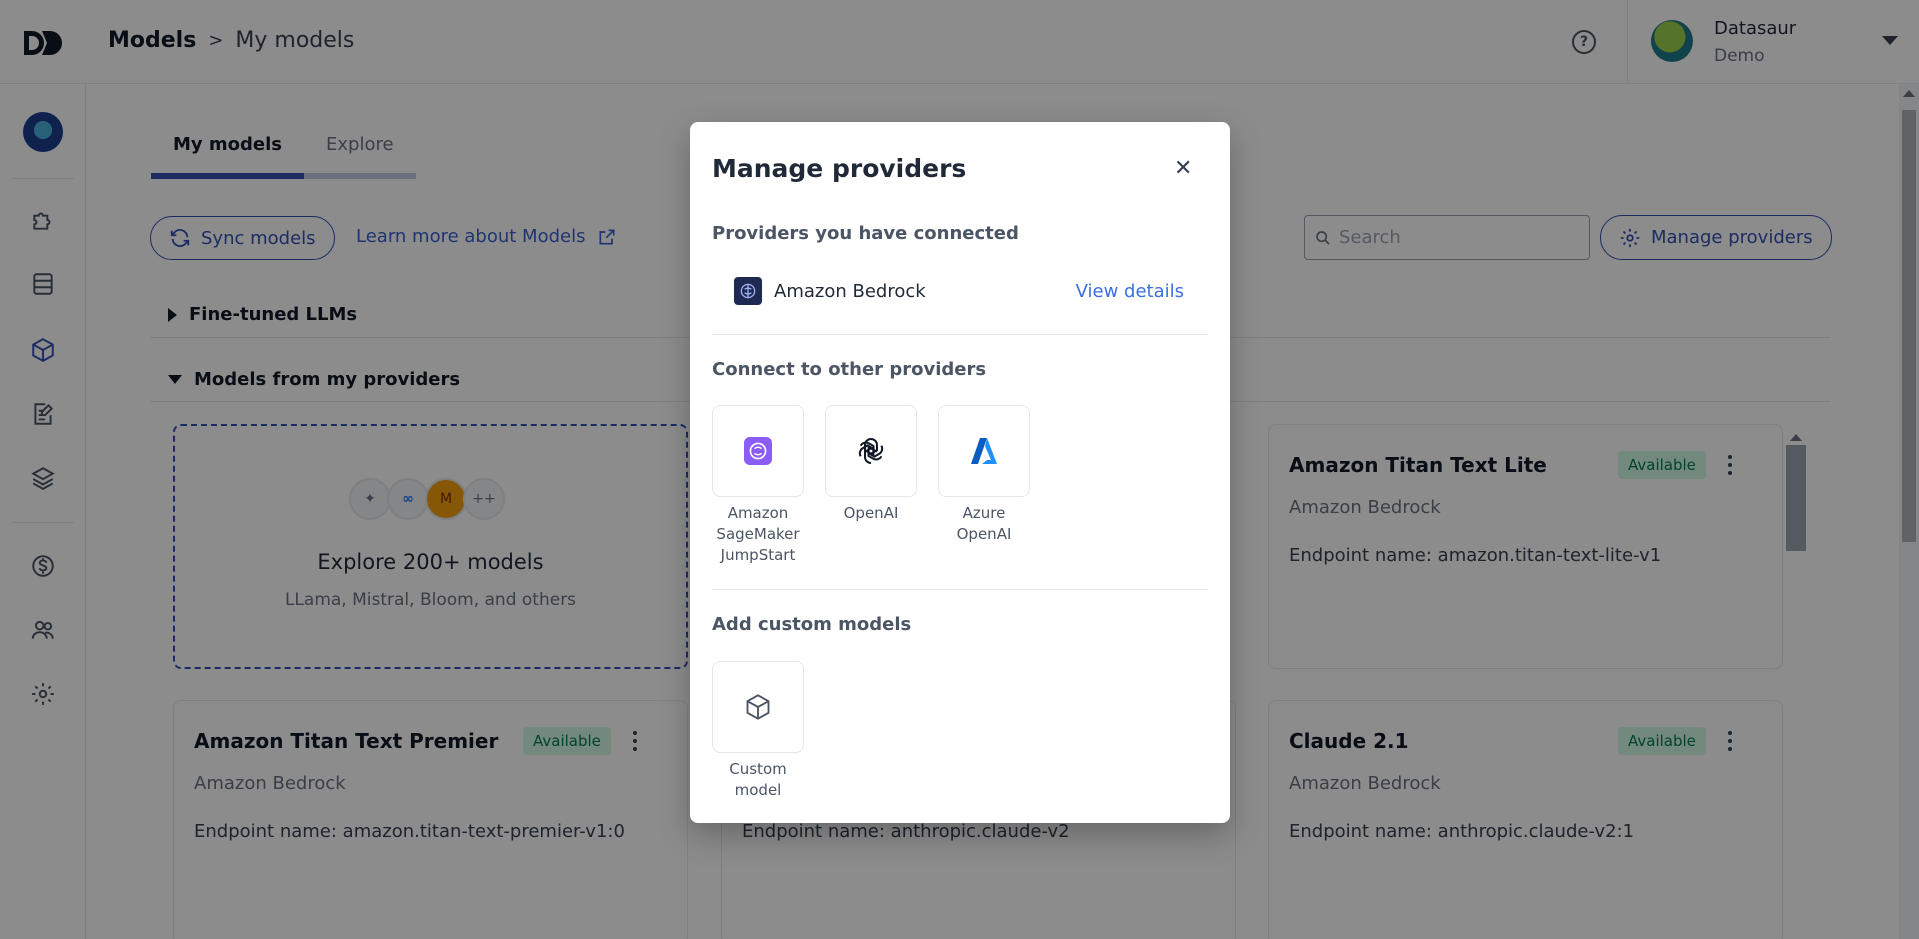 The width and height of the screenshot is (1919, 939). I want to click on provider-tile-sagemaker: Amazon SageMaker JumpStart, so click(758, 485).